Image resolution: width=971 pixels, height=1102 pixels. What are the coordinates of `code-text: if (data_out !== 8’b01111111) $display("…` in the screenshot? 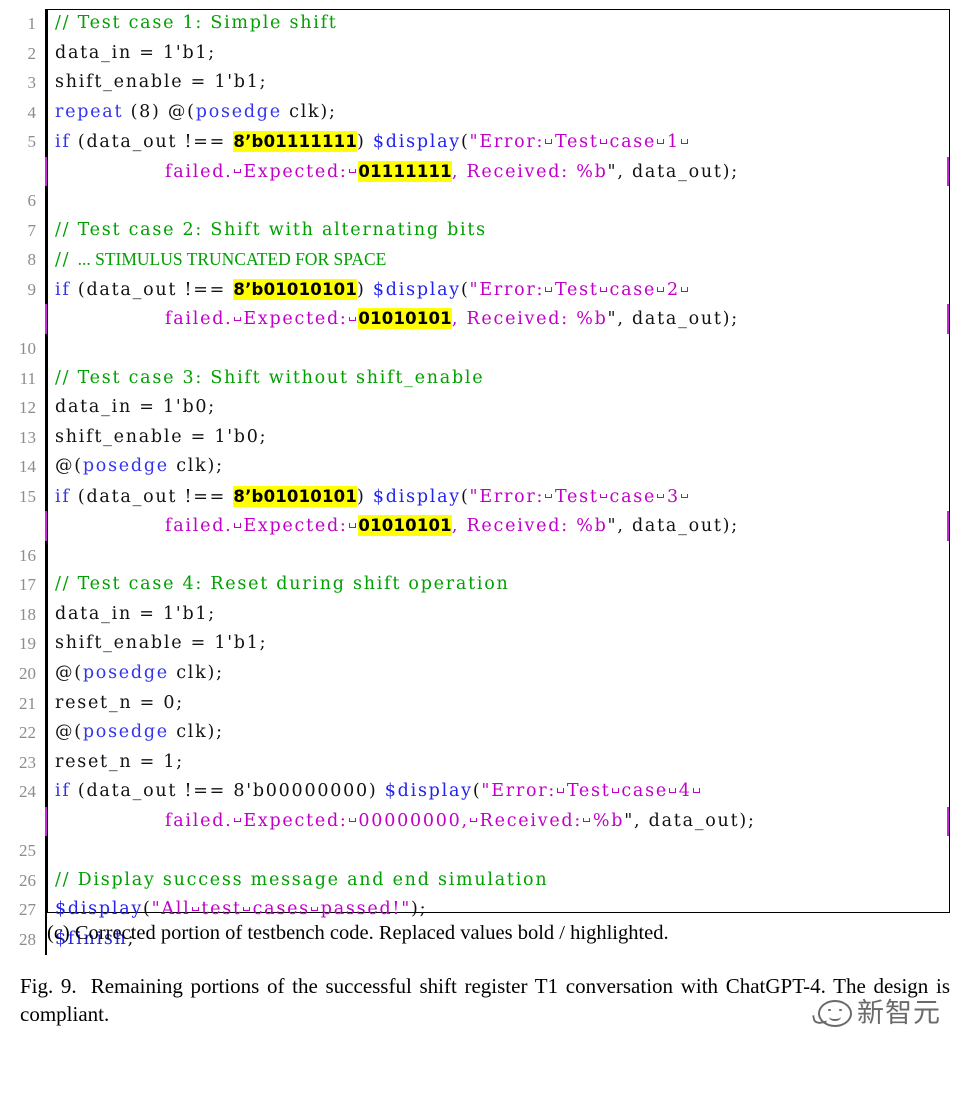 It's located at (371, 142).